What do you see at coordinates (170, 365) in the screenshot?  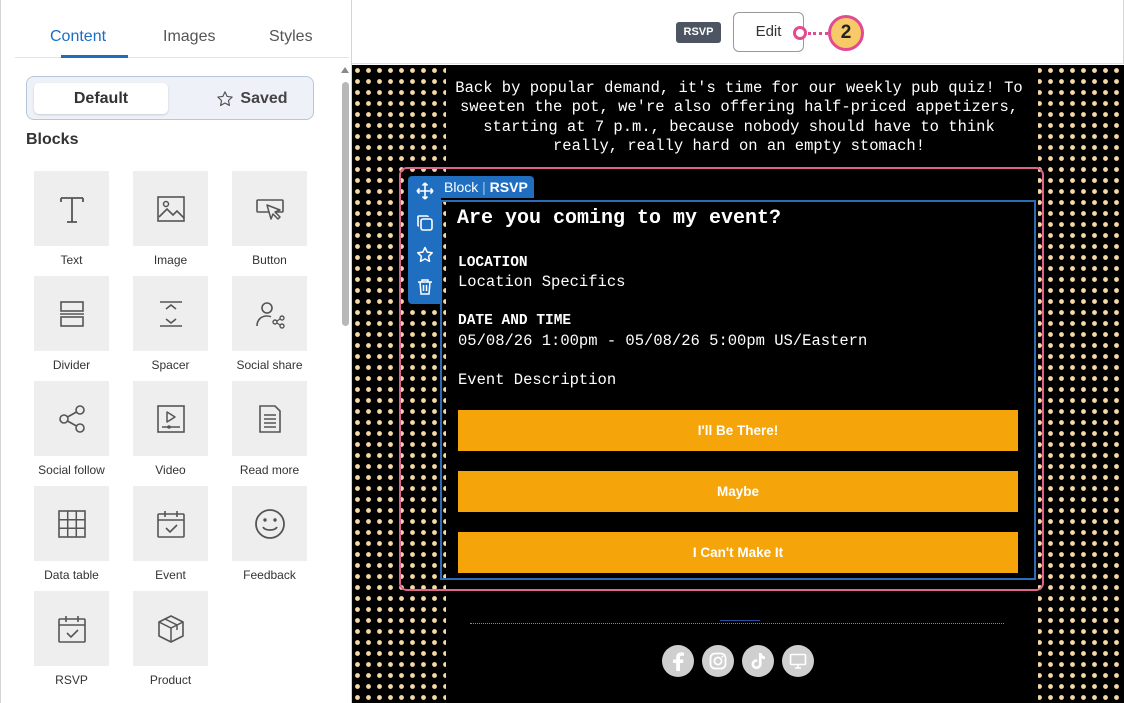 I see `block-label: Spacer` at bounding box center [170, 365].